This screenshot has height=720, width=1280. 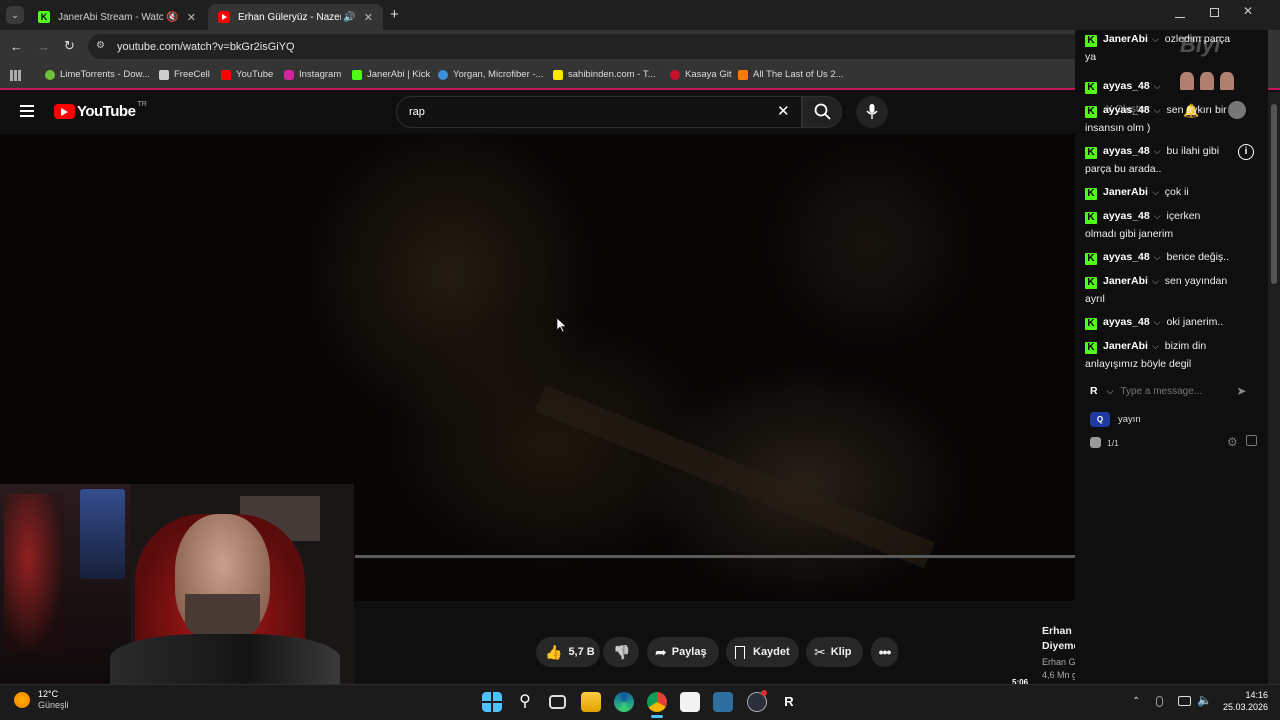 What do you see at coordinates (1241, 391) in the screenshot?
I see `send-icon: ➤` at bounding box center [1241, 391].